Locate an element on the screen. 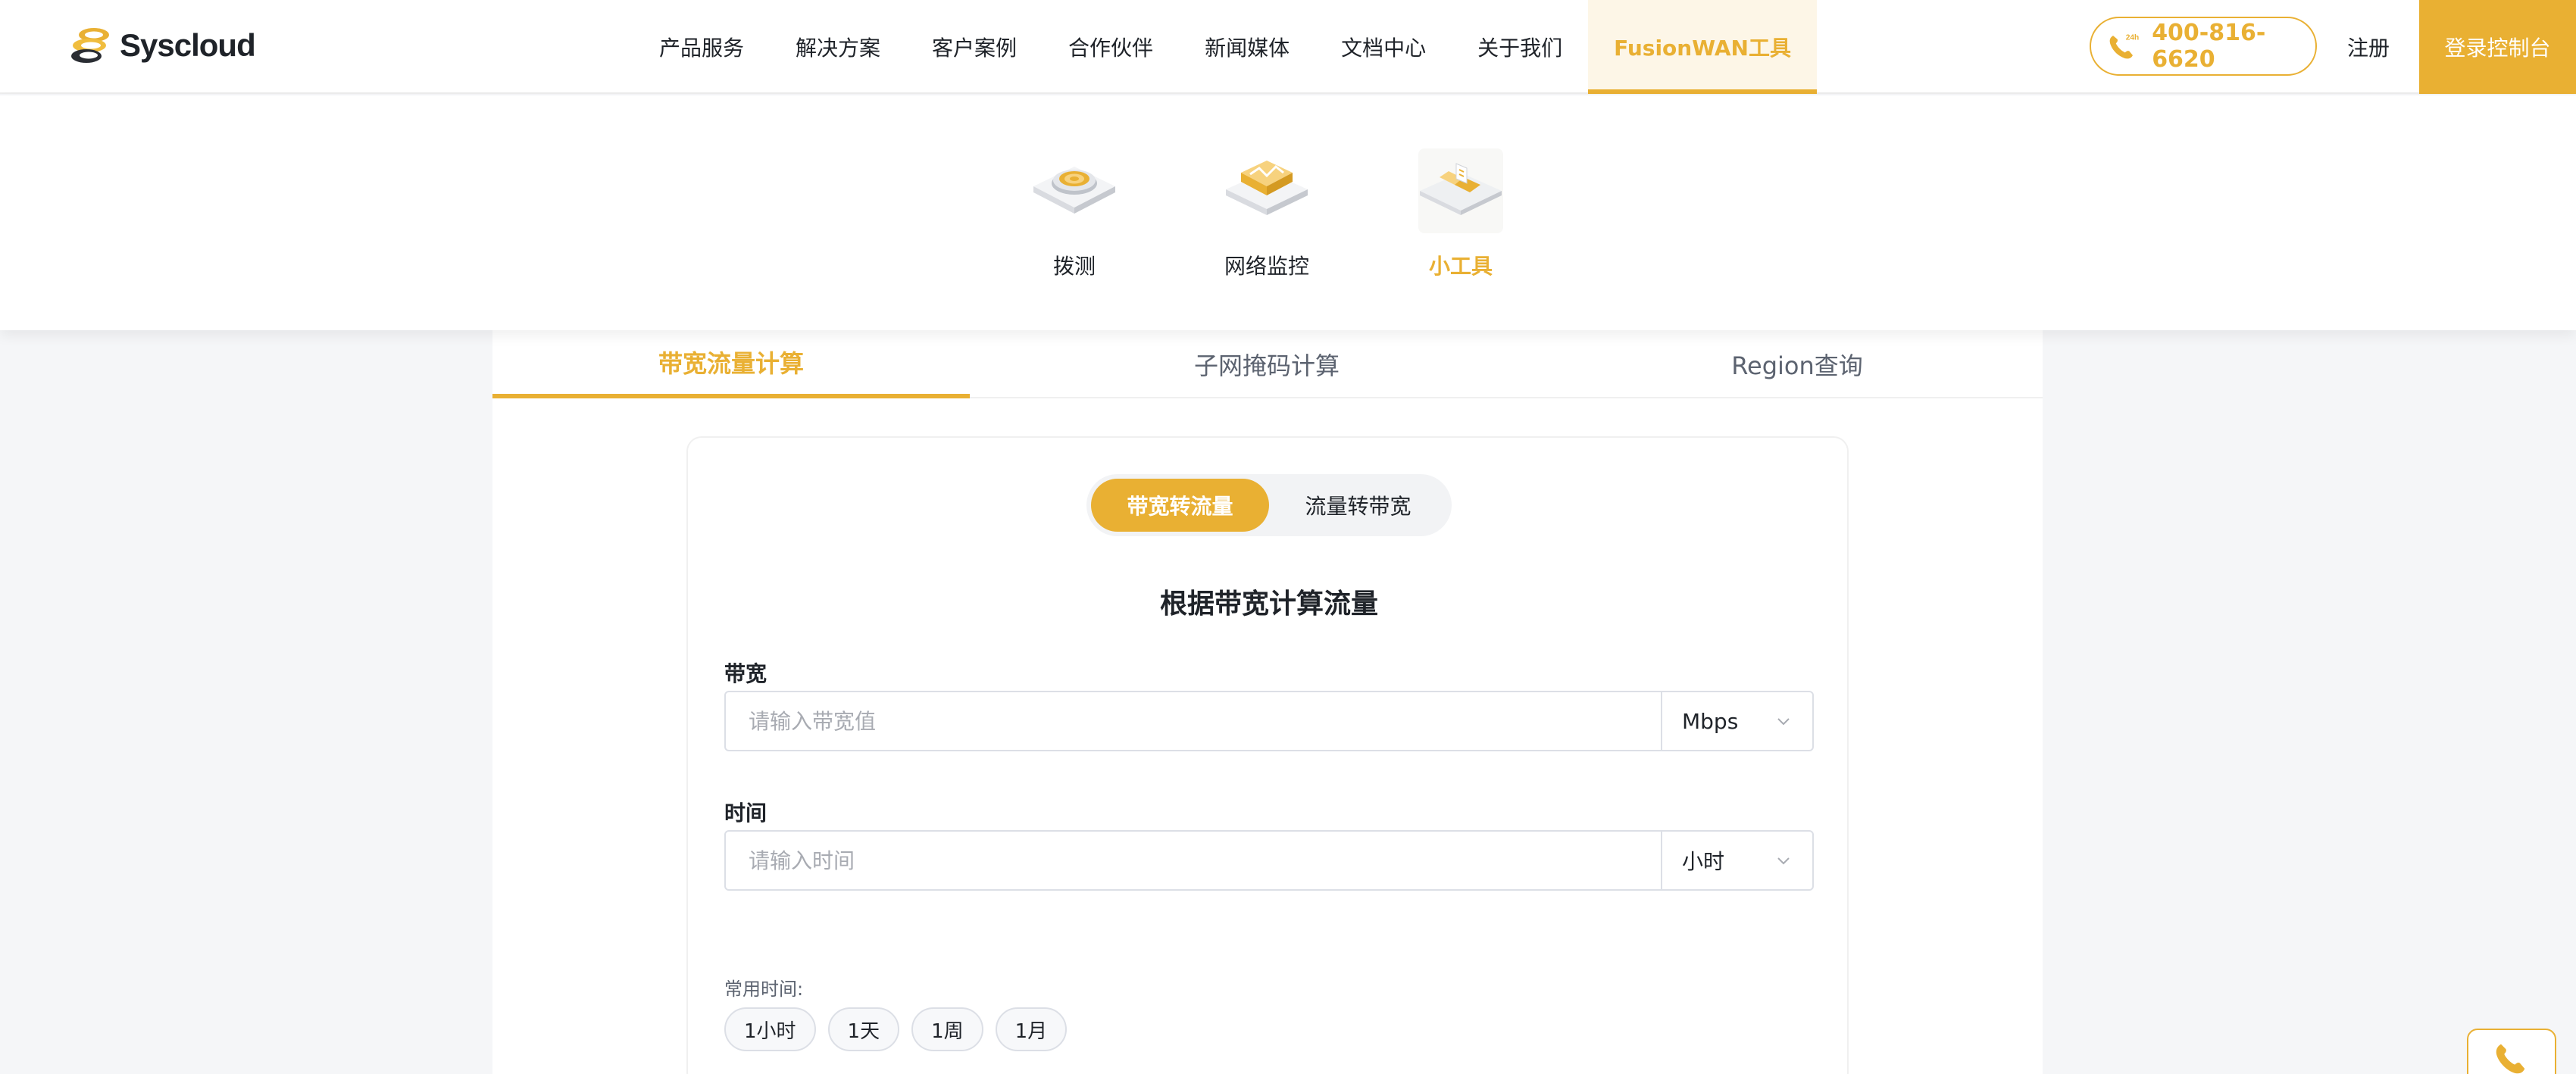 This screenshot has height=1074, width=2576. tool-tabs: 带宽流量计算 子网掩码计算 Region查询 is located at coordinates (1268, 364).